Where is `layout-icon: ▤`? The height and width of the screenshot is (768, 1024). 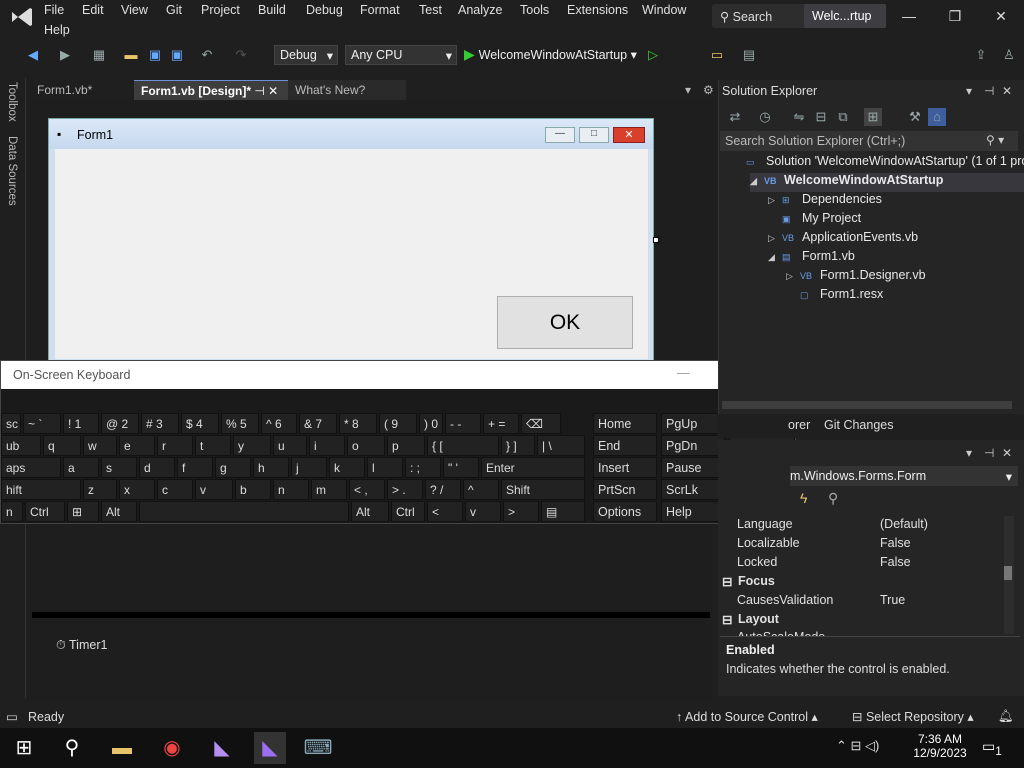 layout-icon: ▤ is located at coordinates (749, 55).